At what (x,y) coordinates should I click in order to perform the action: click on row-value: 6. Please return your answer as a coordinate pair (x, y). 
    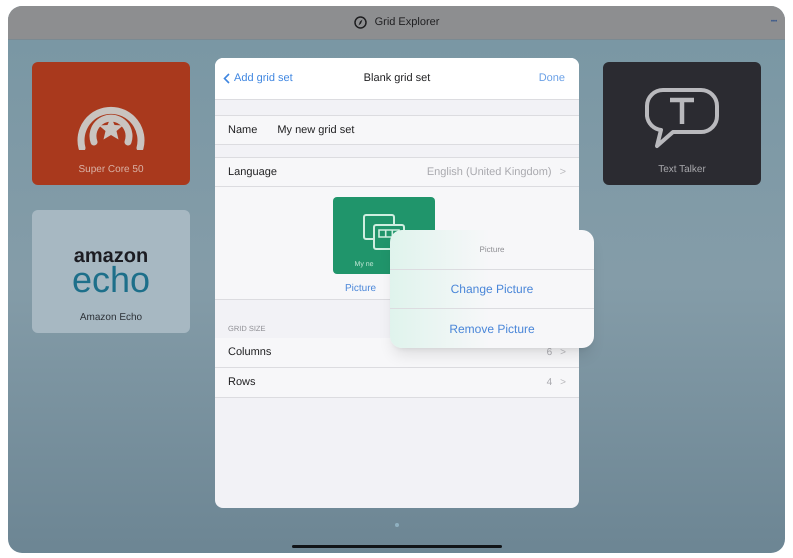
    Looking at the image, I should click on (549, 353).